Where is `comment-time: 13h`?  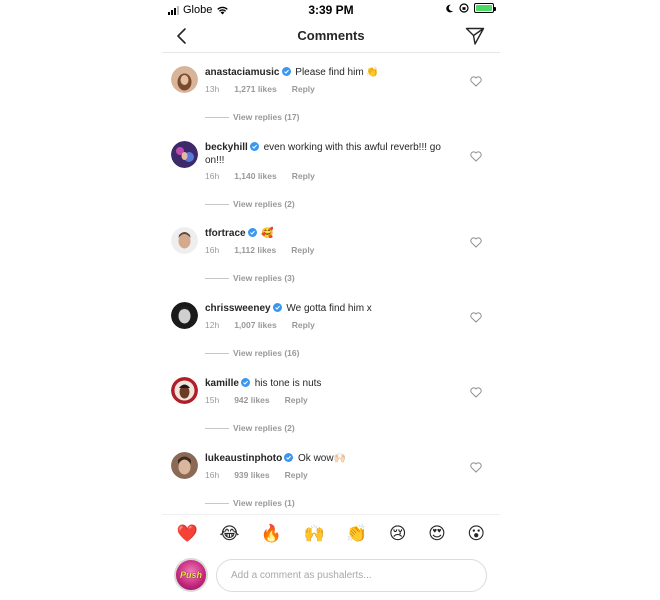 comment-time: 13h is located at coordinates (212, 89).